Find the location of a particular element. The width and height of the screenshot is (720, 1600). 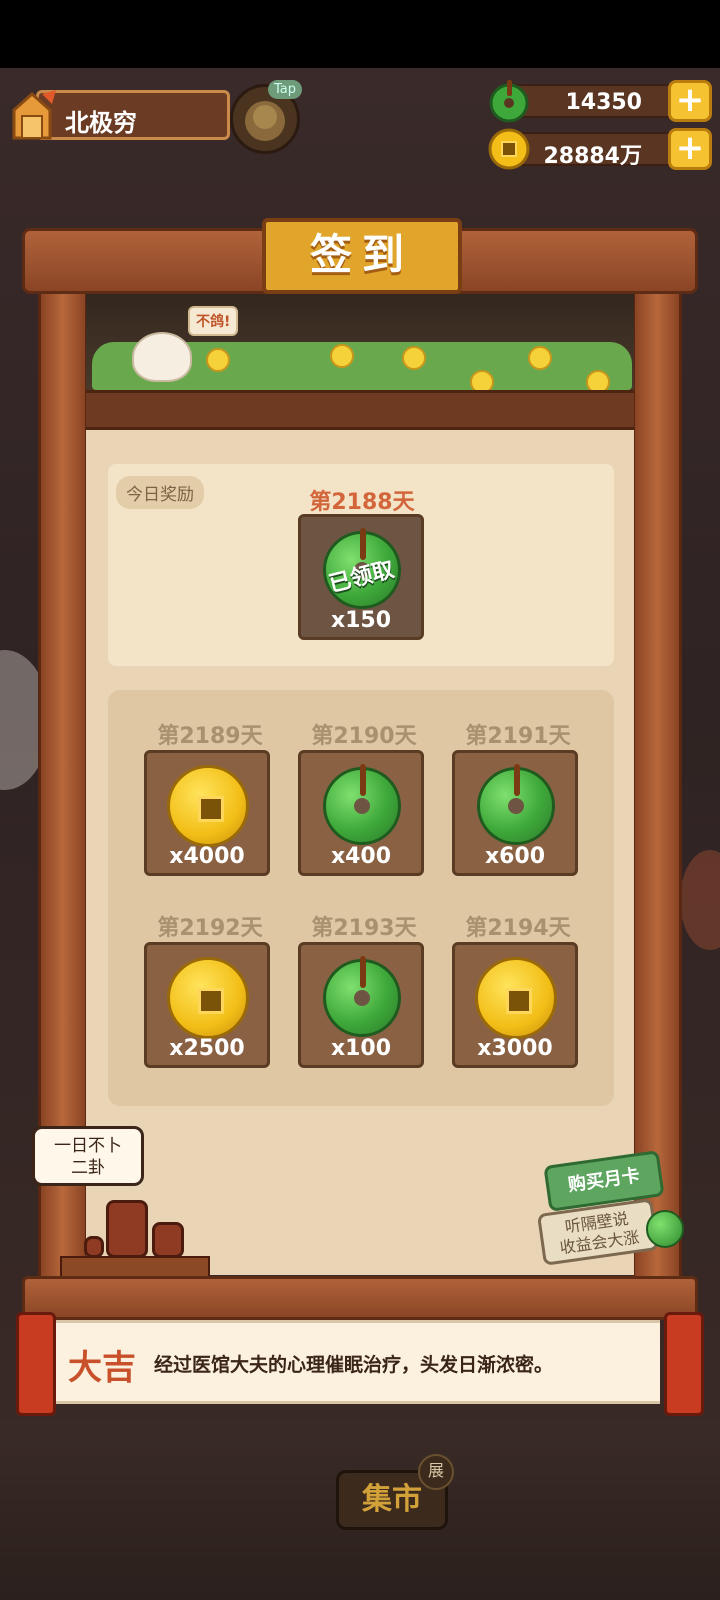

scroll-end-left is located at coordinates (36, 1364).